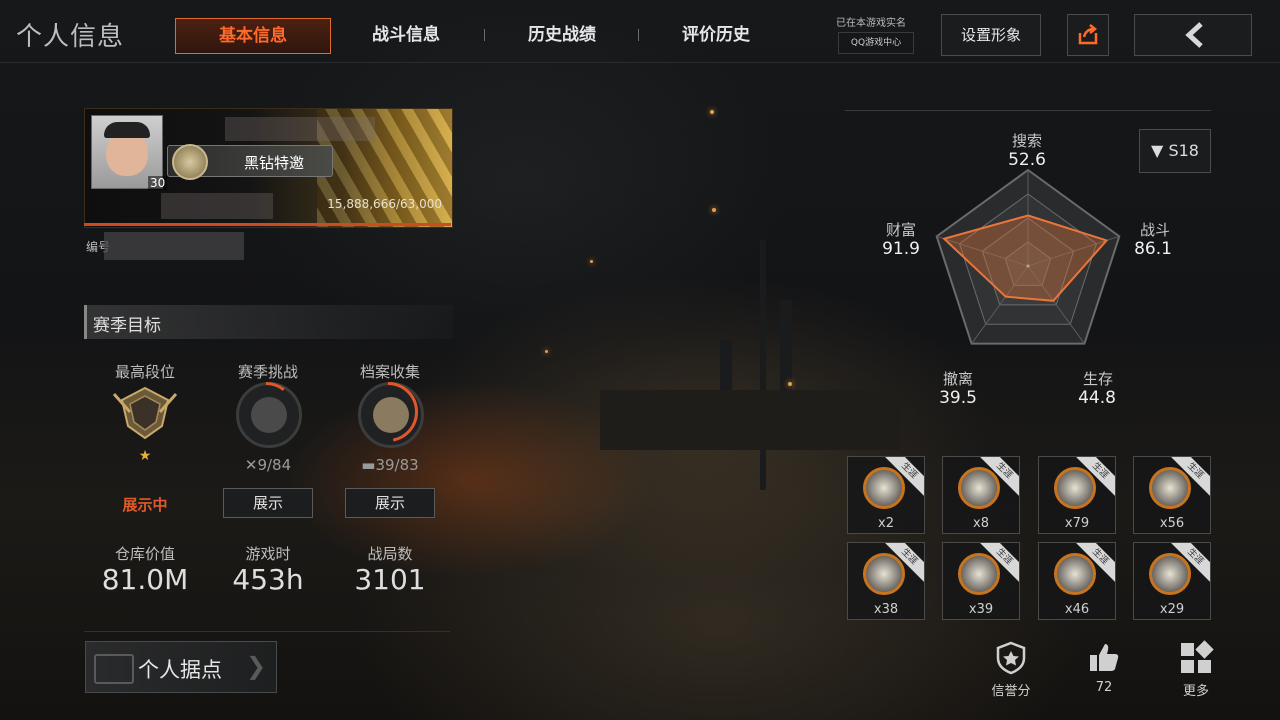 The width and height of the screenshot is (1280, 720). What do you see at coordinates (1183, 150) in the screenshot?
I see `season-selector-value: S18` at bounding box center [1183, 150].